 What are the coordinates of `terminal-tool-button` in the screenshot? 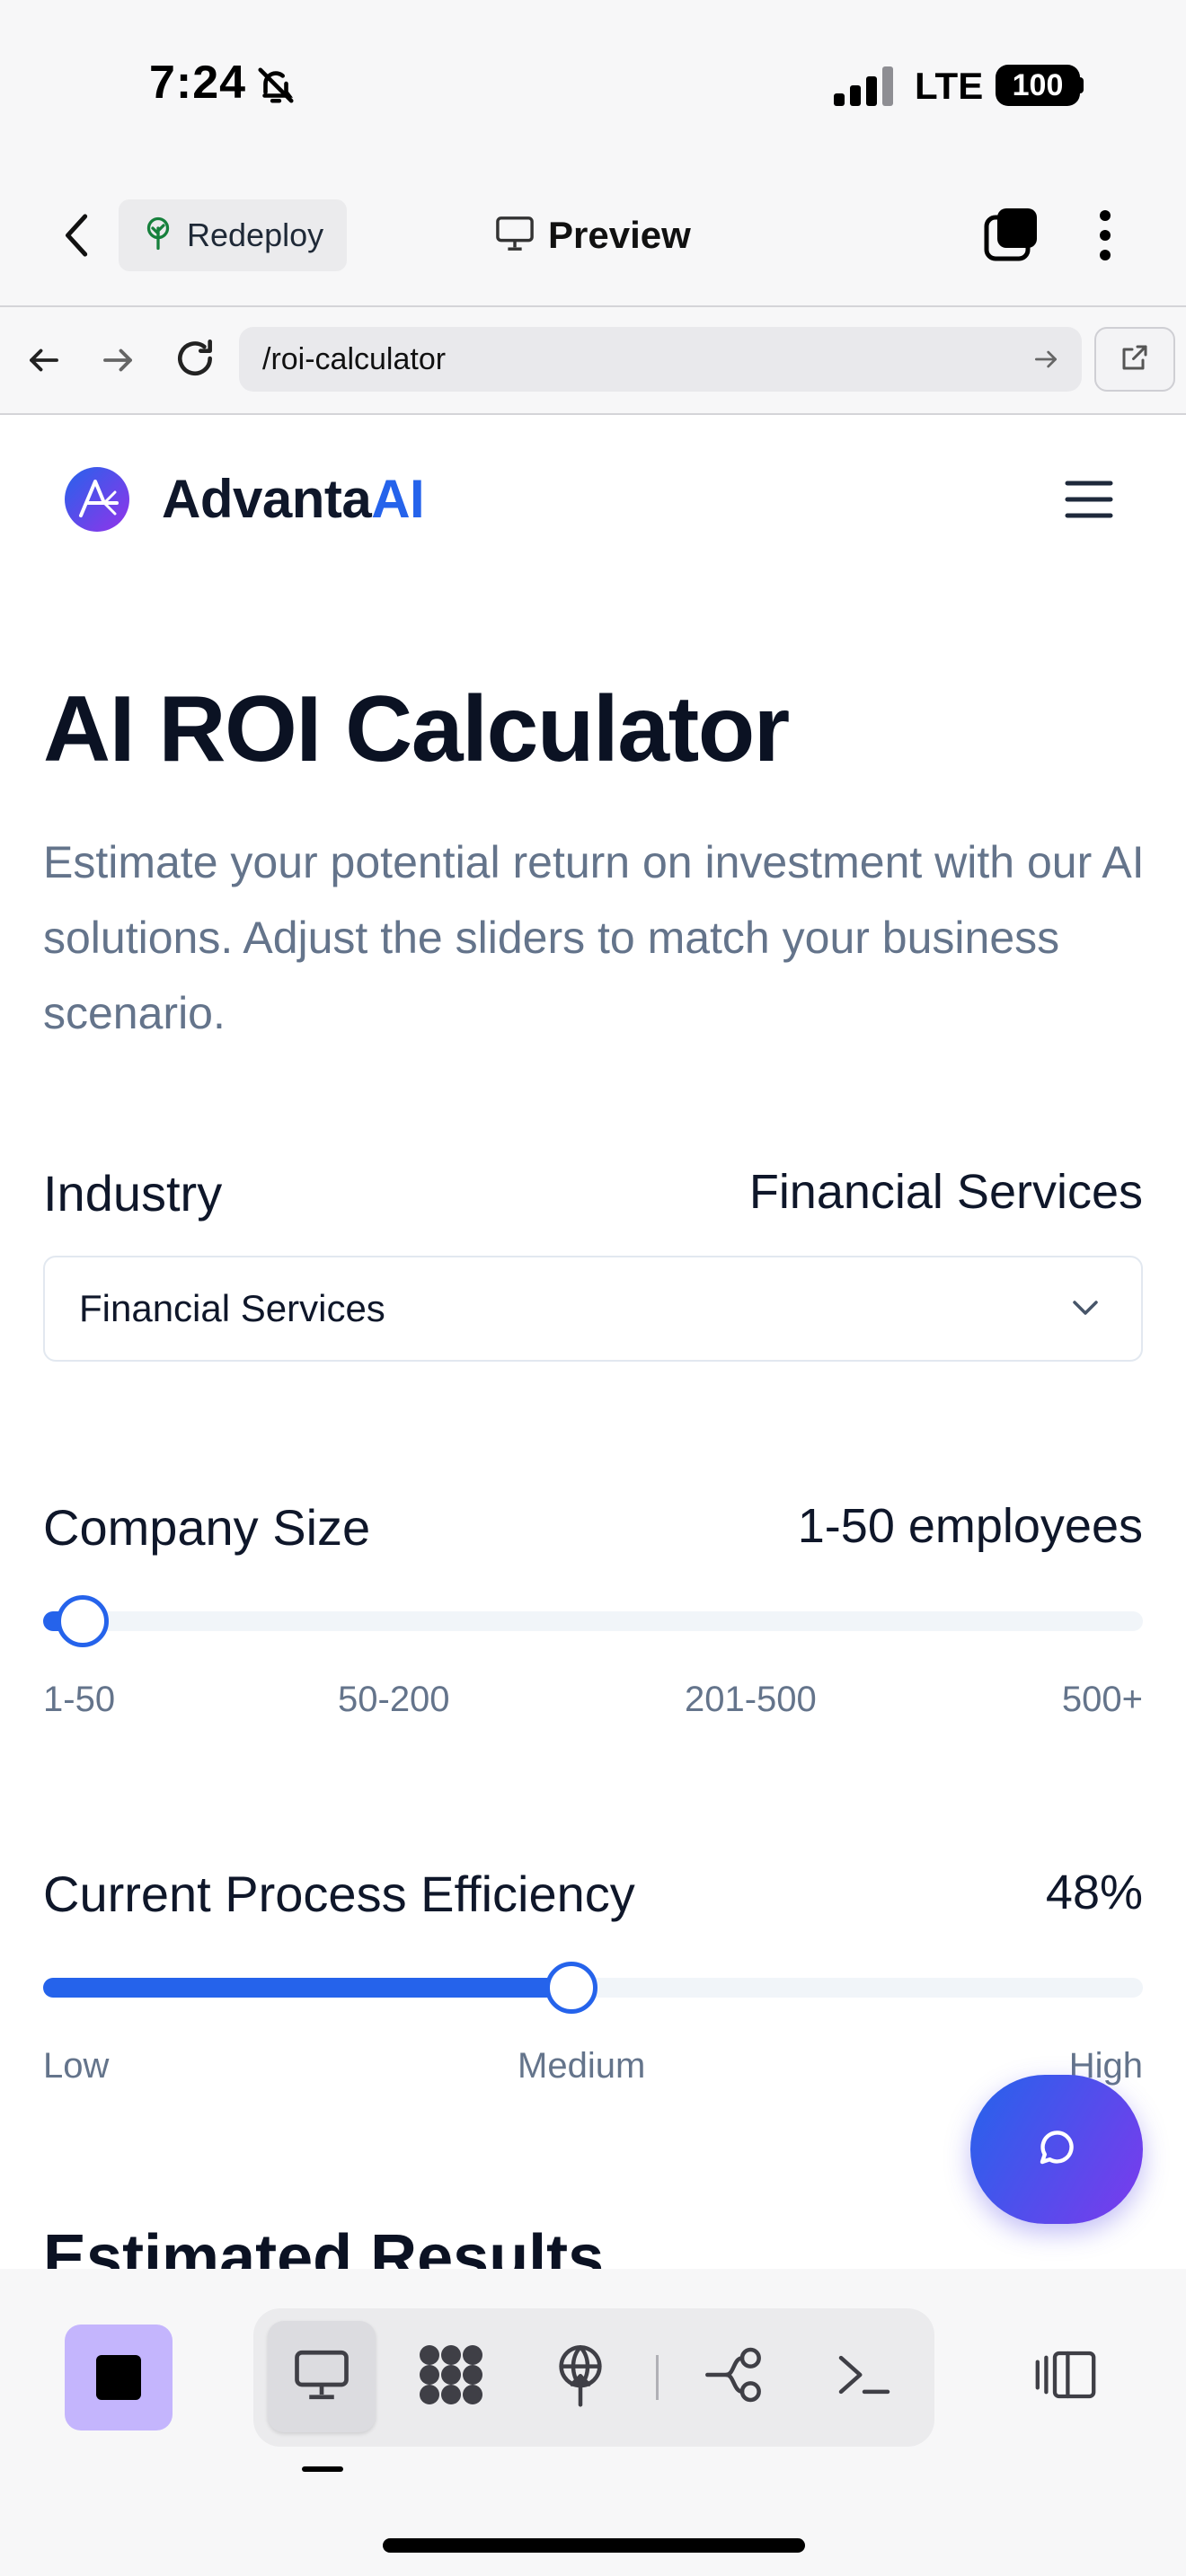 It's located at (864, 2377).